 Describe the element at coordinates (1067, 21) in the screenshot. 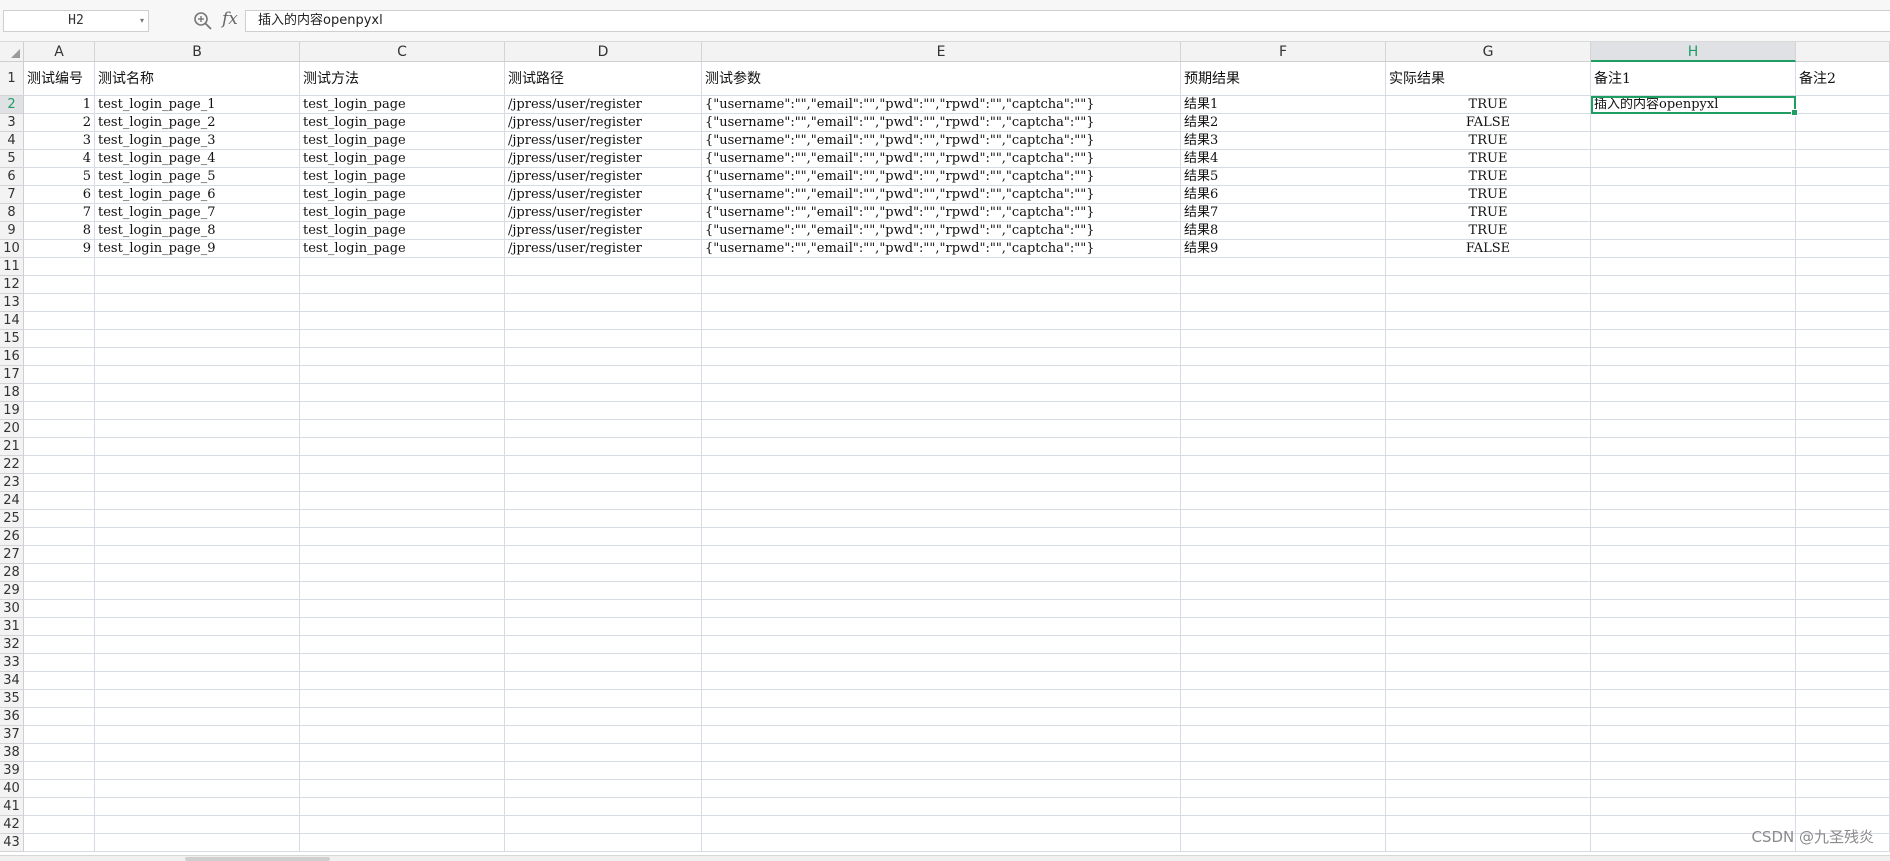

I see `formula-input: 插入的内容openpyxl` at that location.